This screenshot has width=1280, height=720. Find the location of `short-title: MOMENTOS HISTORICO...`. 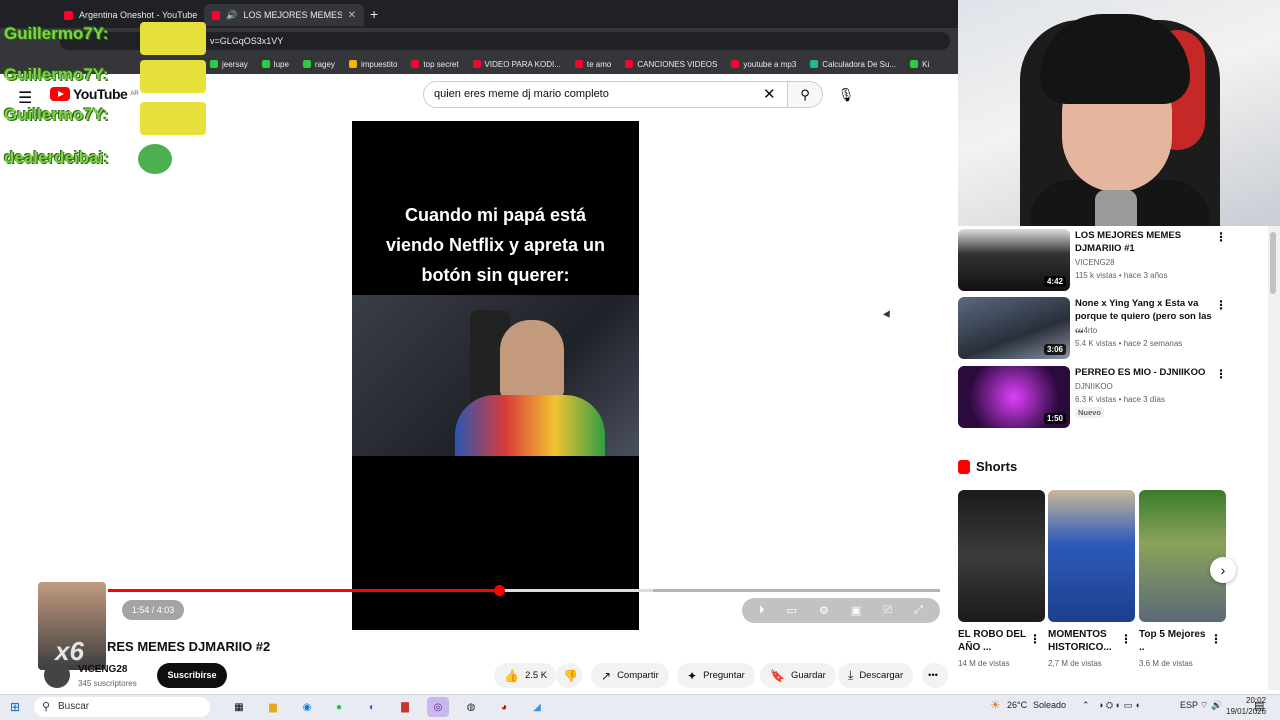

short-title: MOMENTOS HISTORICO... is located at coordinates (1084, 641).